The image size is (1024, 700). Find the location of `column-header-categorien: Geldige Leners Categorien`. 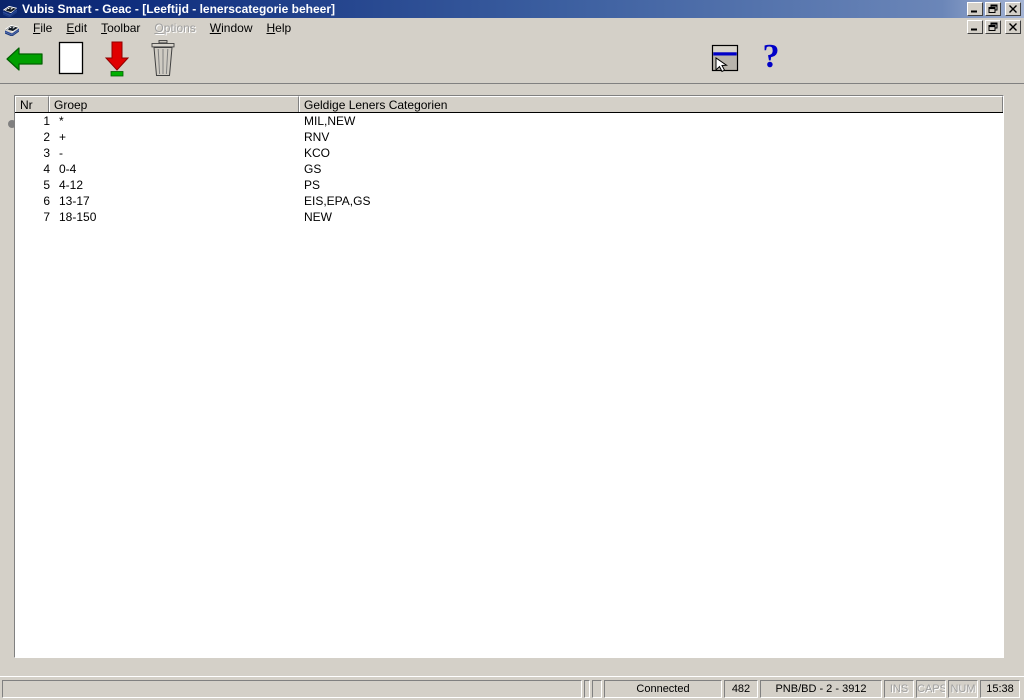

column-header-categorien: Geldige Leners Categorien is located at coordinates (651, 104).